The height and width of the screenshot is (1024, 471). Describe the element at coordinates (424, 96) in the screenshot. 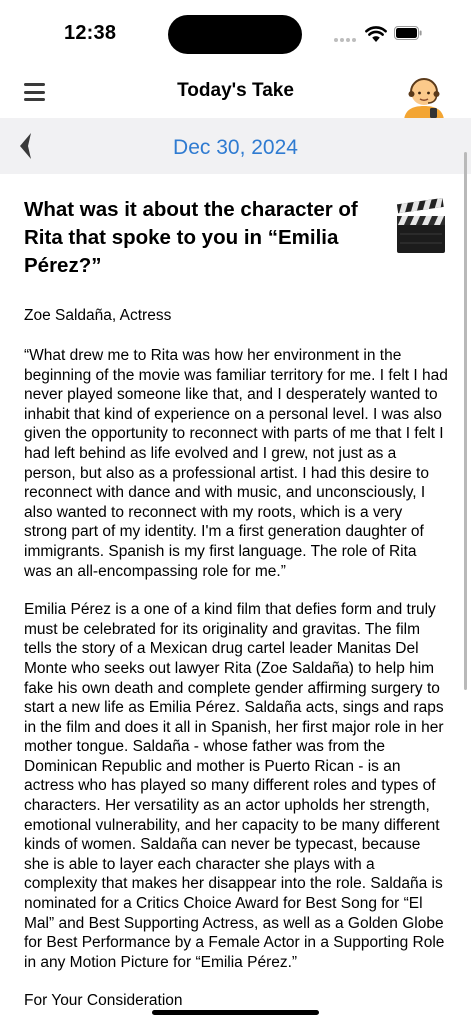

I see `person-with-headset-icon` at that location.